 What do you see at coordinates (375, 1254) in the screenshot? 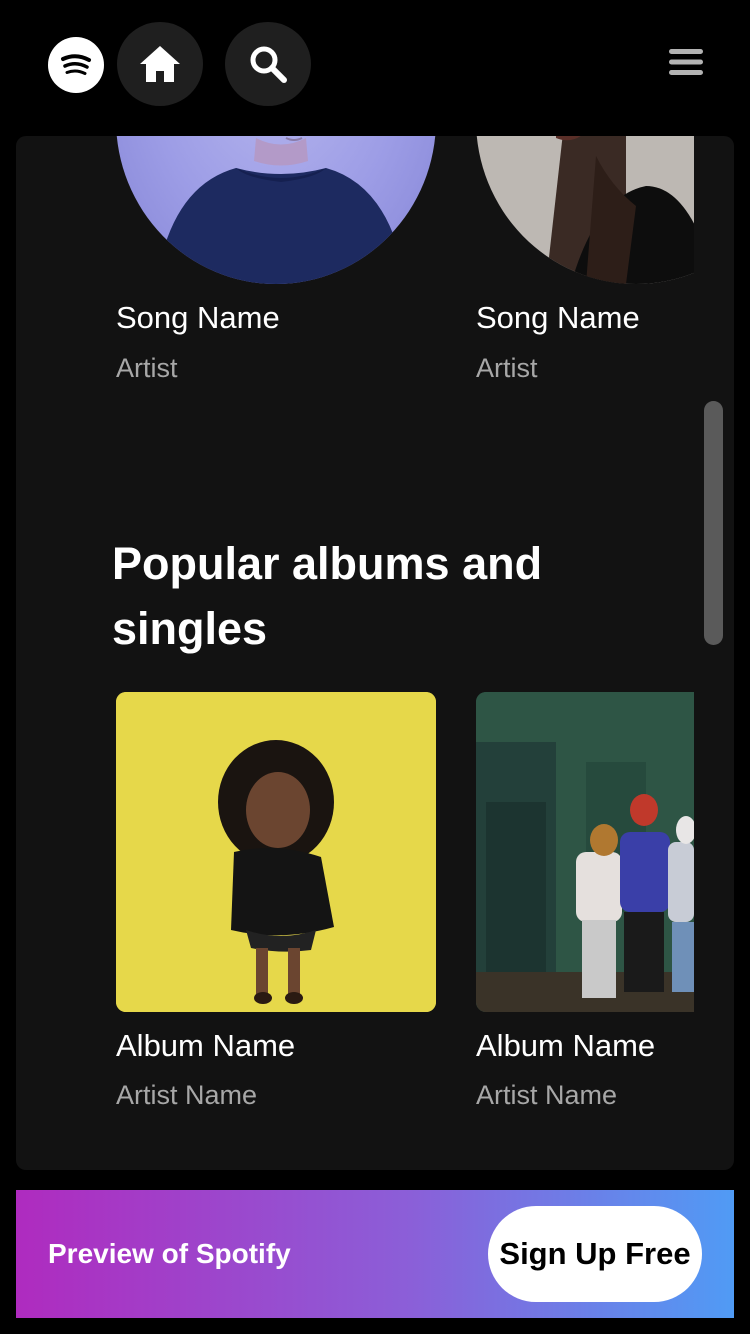
I see `signup-banner: Preview of Spotify Sign Up Free` at bounding box center [375, 1254].